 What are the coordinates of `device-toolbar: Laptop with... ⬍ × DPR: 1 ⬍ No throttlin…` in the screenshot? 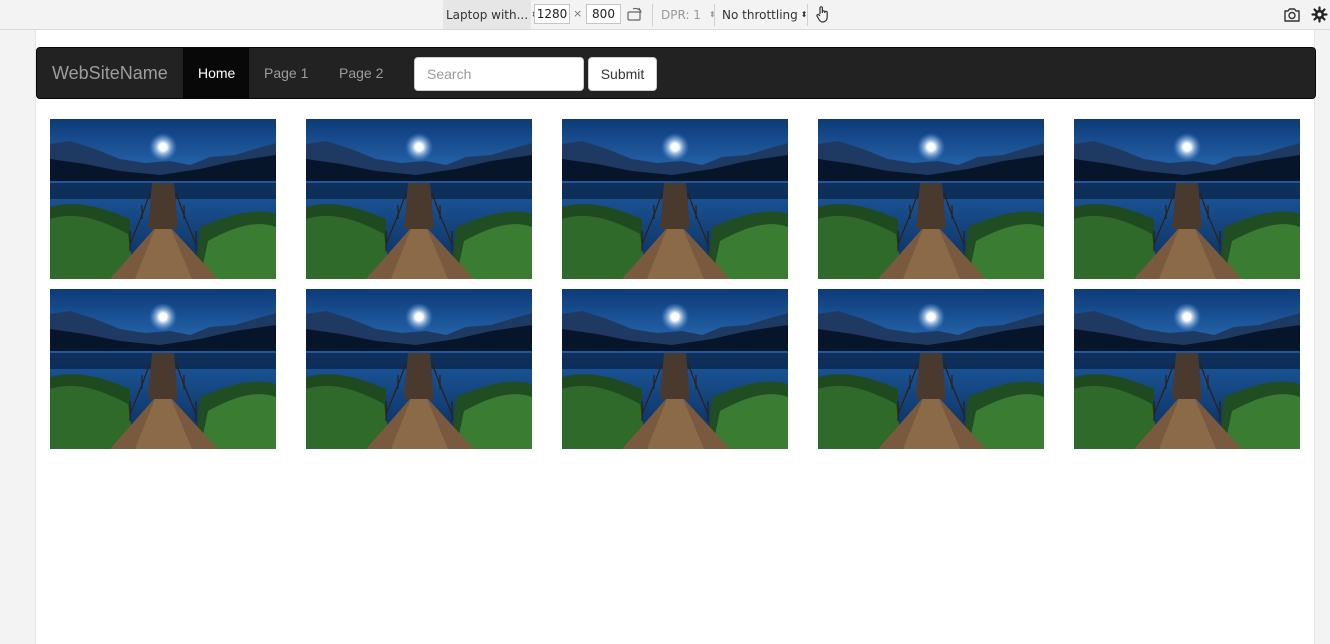 It's located at (665, 15).